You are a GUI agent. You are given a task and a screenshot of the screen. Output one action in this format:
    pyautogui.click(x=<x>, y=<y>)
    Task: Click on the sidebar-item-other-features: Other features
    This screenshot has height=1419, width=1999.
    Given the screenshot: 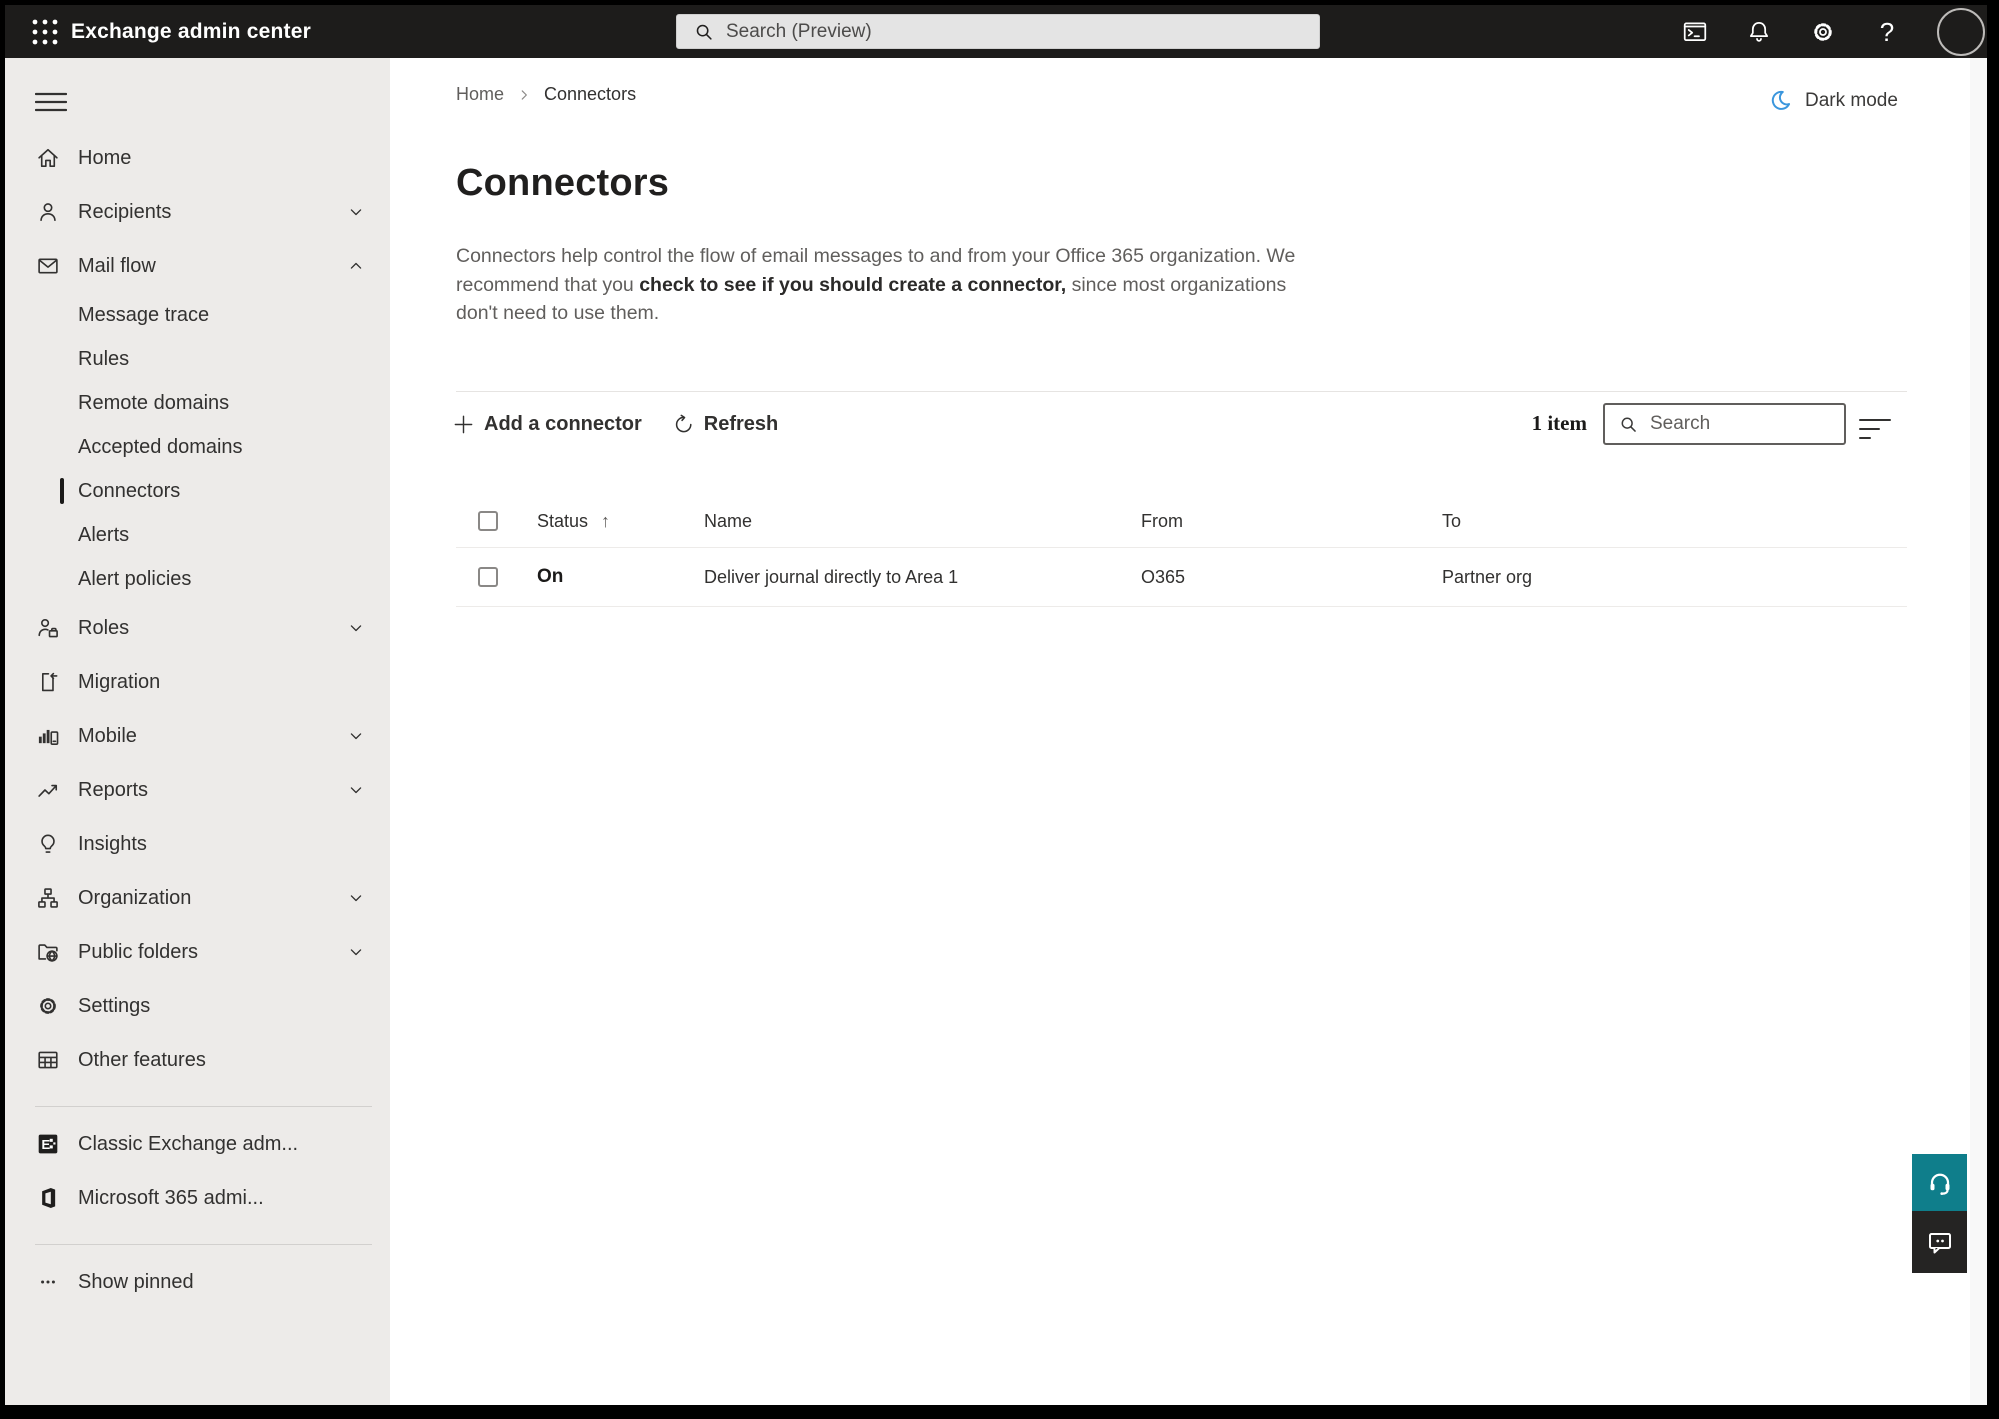 What is the action you would take?
    pyautogui.click(x=197, y=1060)
    